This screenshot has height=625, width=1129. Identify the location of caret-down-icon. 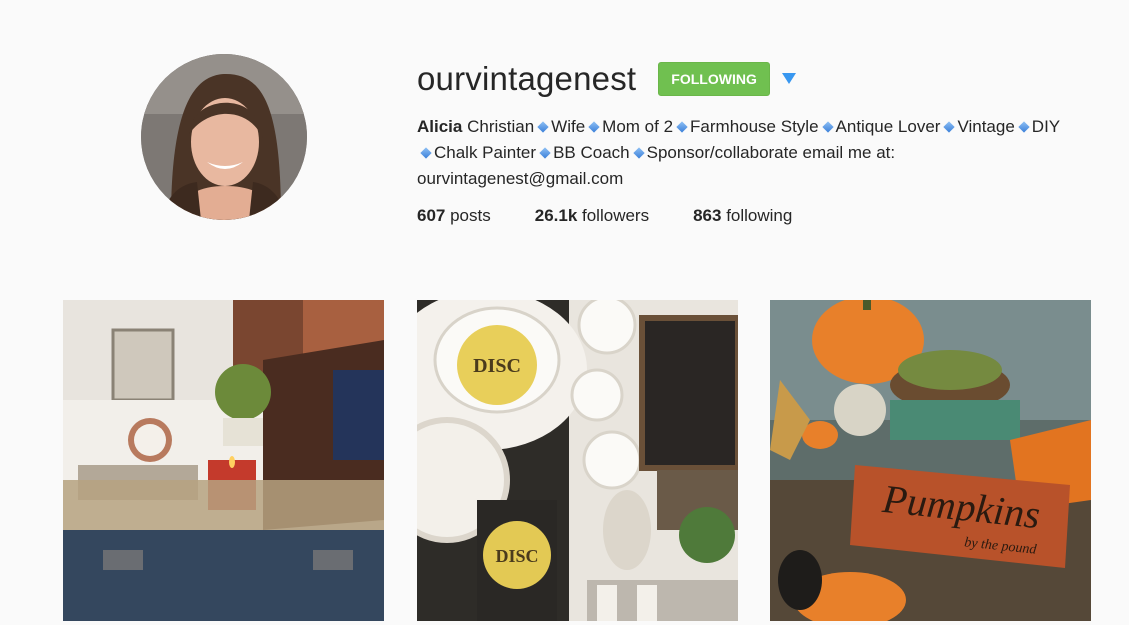
(788, 79).